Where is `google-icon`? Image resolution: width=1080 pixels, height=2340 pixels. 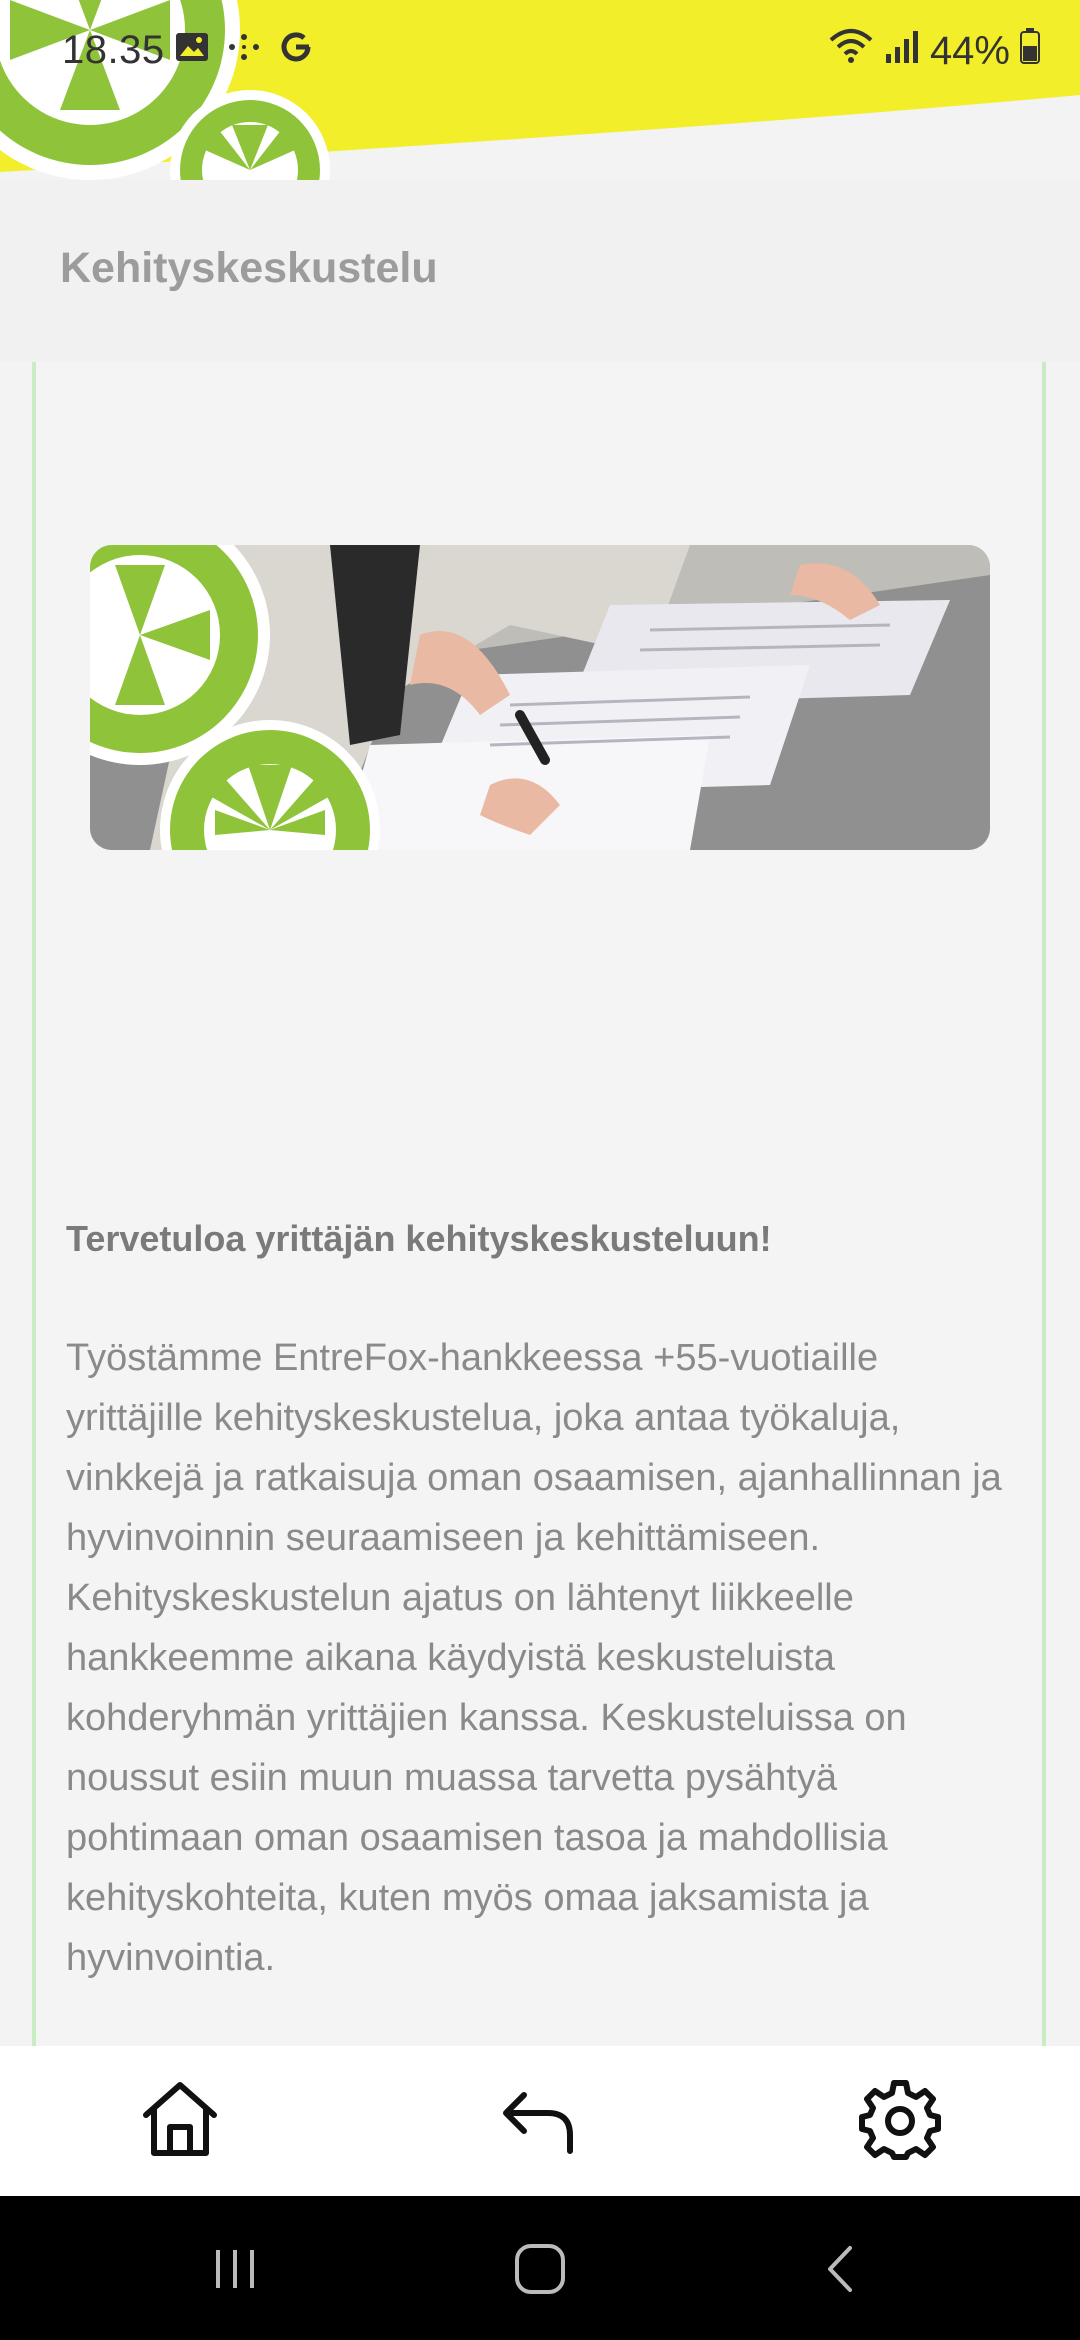
google-icon is located at coordinates (296, 49).